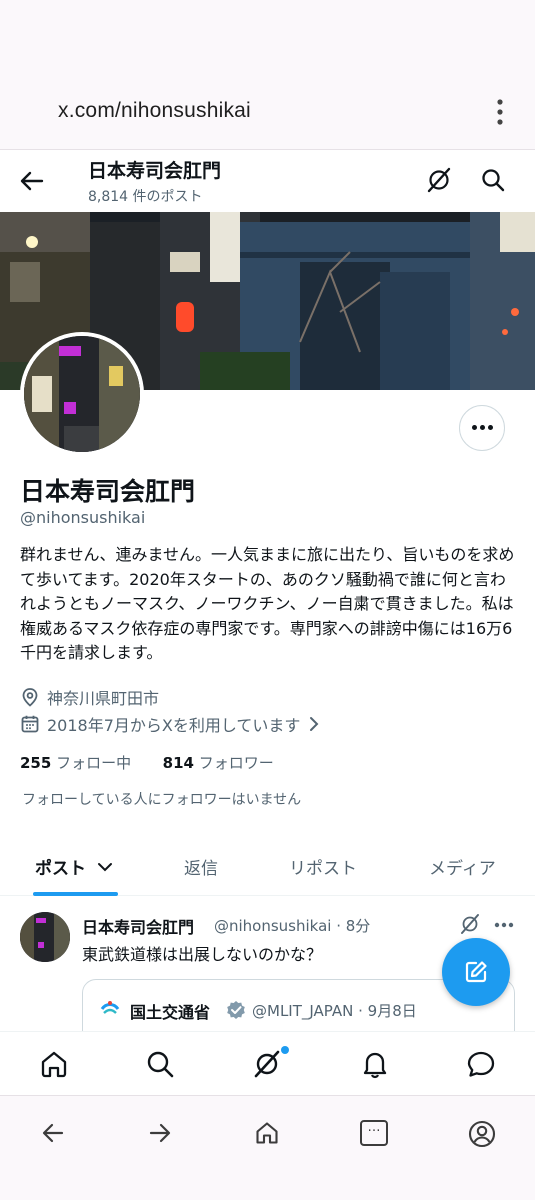 This screenshot has width=535, height=1200. I want to click on tab-media: メディア, so click(462, 866).